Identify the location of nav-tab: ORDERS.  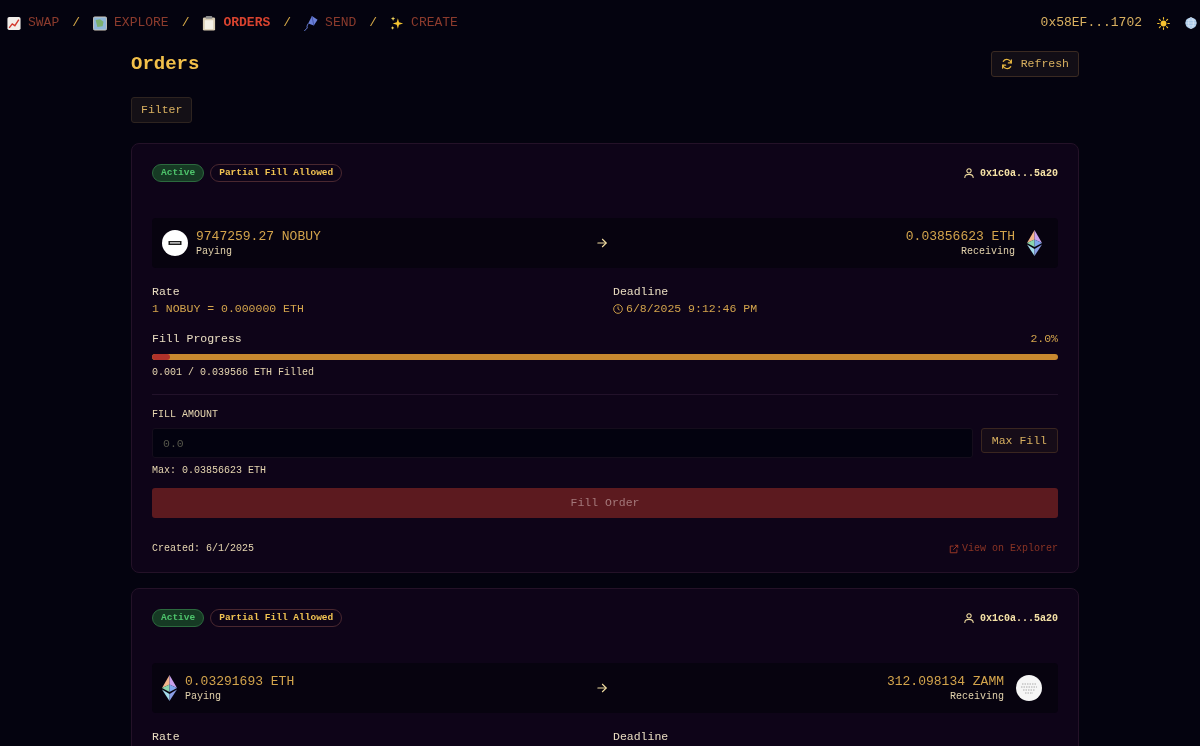
(236, 23).